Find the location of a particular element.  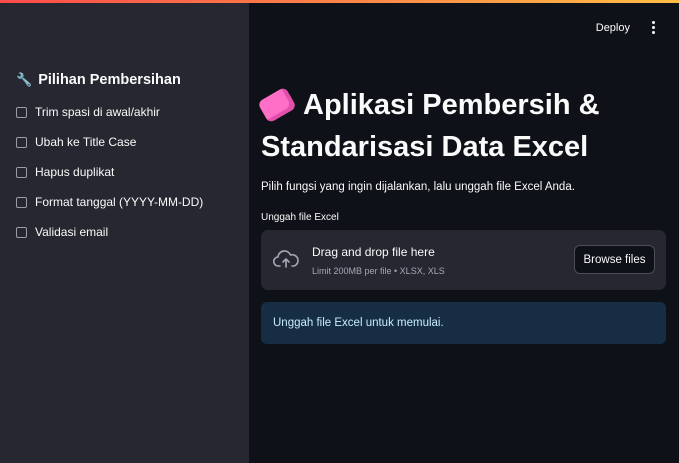

checkbox-validasi-email: Validasi email is located at coordinates (62, 232).